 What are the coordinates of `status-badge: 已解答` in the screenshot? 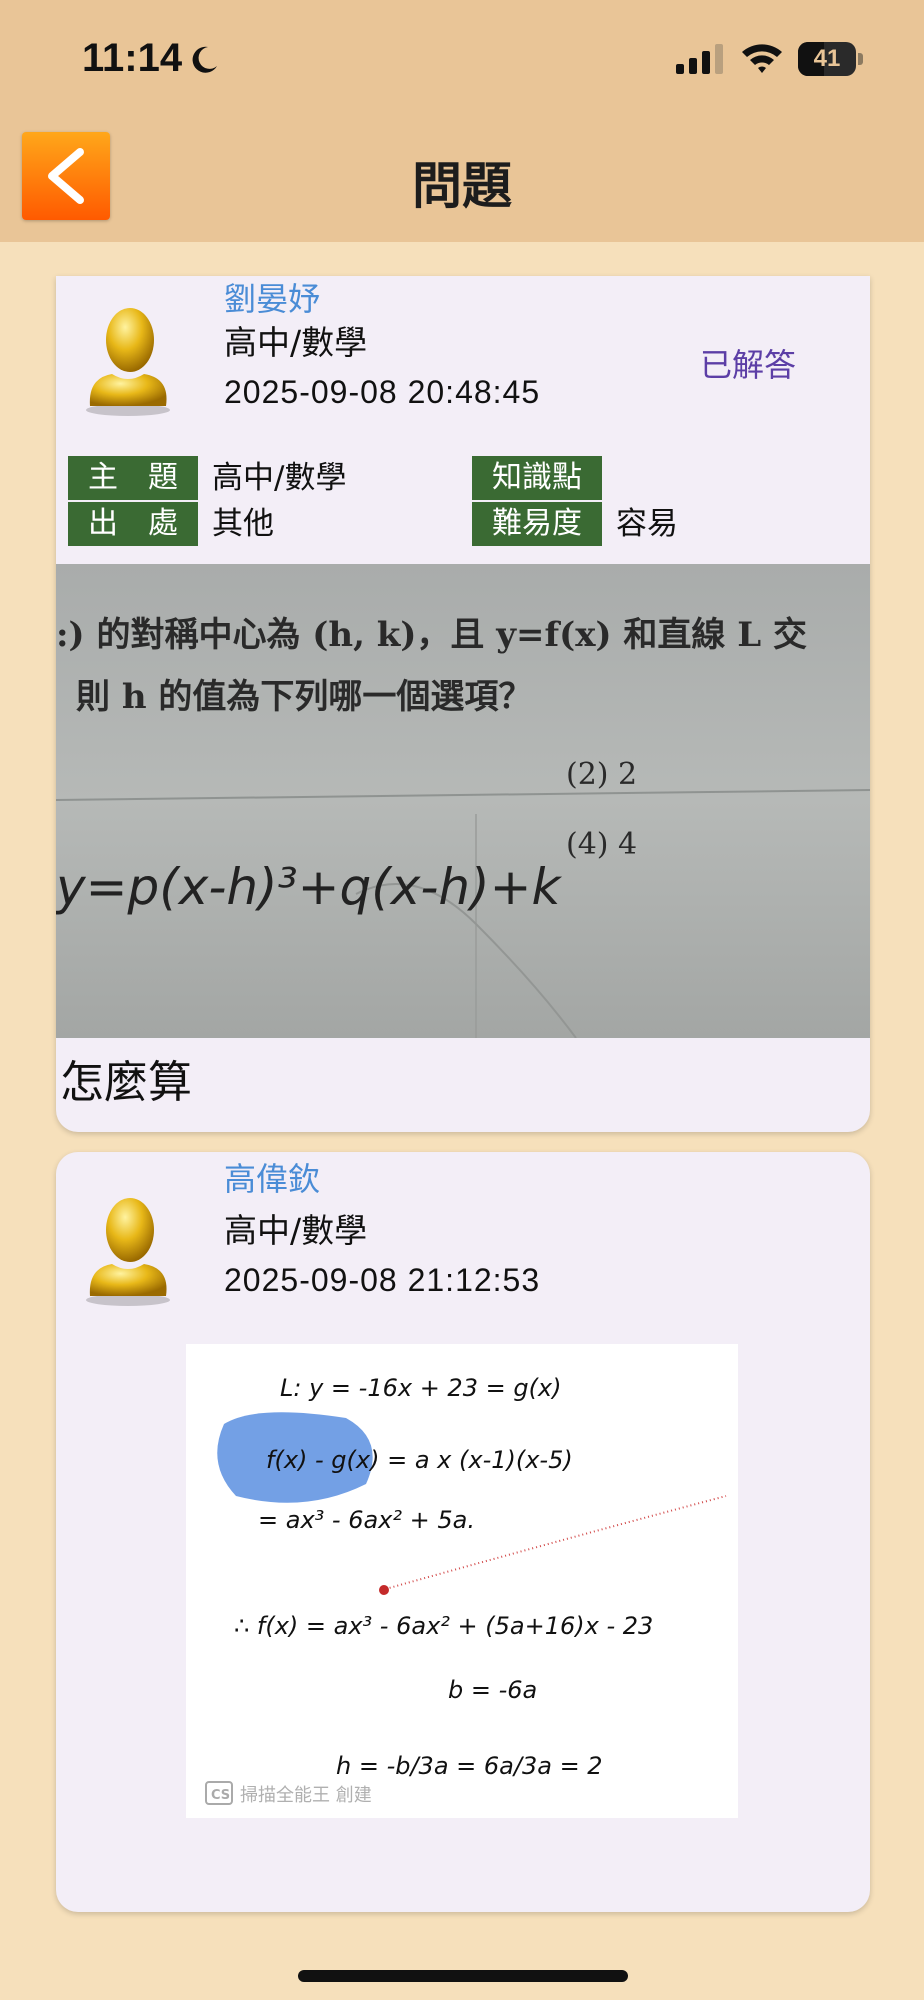 It's located at (748, 365).